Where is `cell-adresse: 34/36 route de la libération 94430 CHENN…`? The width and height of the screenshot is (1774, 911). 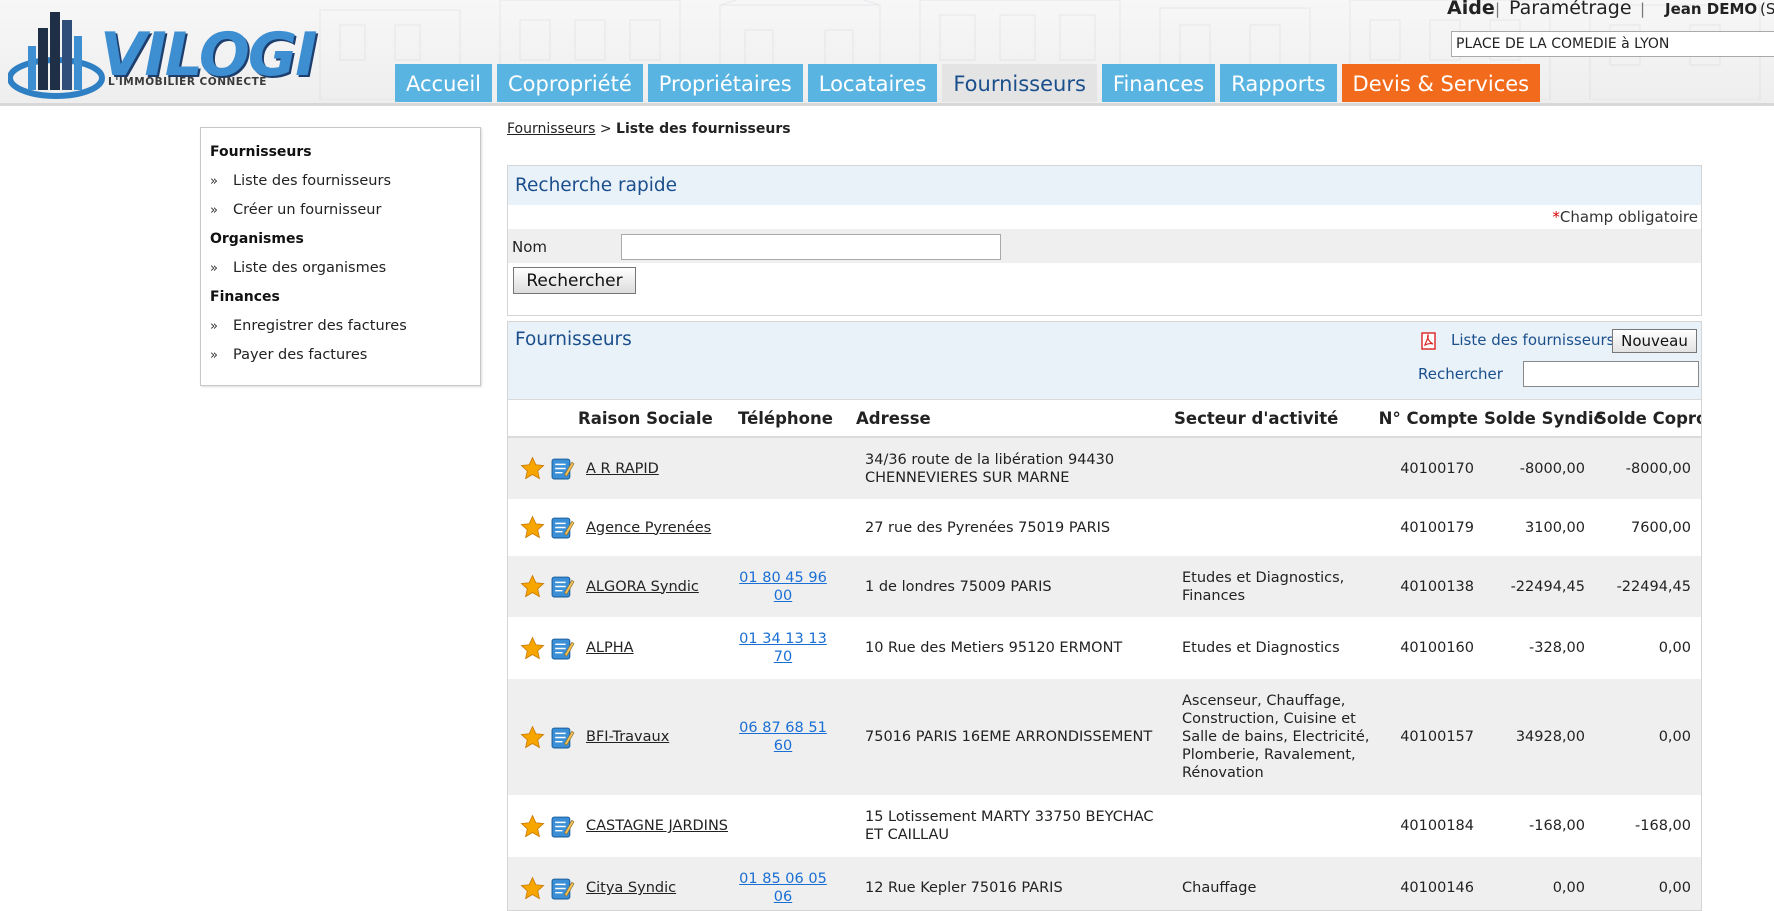 cell-adresse: 34/36 route de la libération 94430 CHENN… is located at coordinates (1001, 468).